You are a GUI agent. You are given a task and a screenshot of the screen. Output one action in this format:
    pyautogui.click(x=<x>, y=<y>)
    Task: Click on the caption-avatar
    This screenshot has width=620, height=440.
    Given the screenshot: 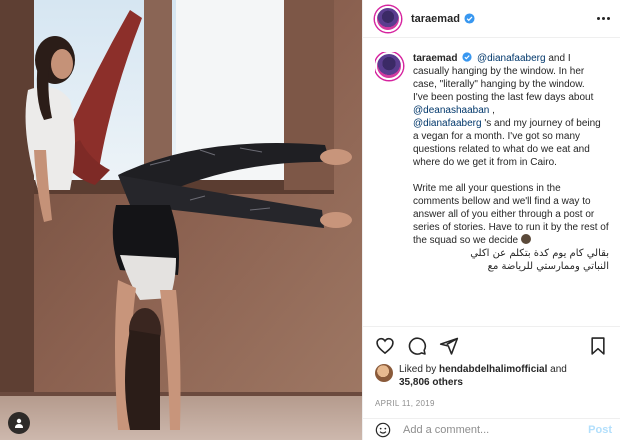 What is the action you would take?
    pyautogui.click(x=389, y=66)
    